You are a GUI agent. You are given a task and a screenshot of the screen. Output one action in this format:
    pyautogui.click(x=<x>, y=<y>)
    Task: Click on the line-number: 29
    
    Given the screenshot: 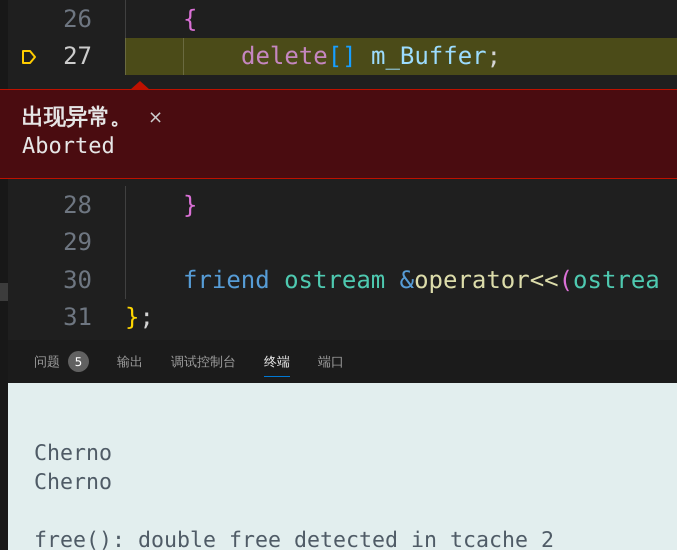 What is the action you would take?
    pyautogui.click(x=77, y=242)
    